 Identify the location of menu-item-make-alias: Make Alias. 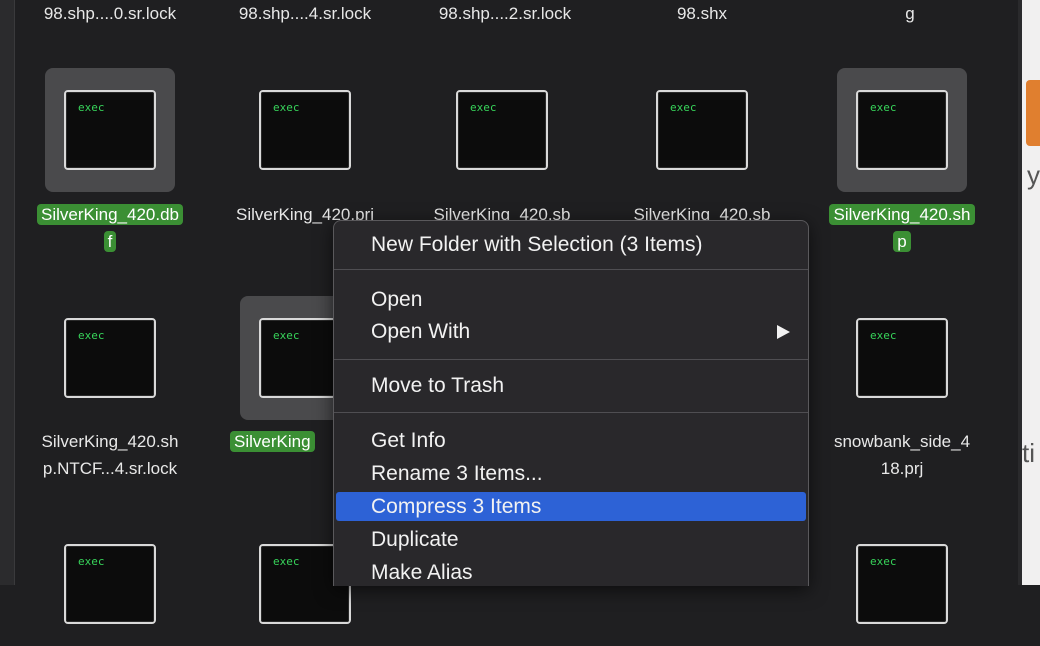
(571, 572).